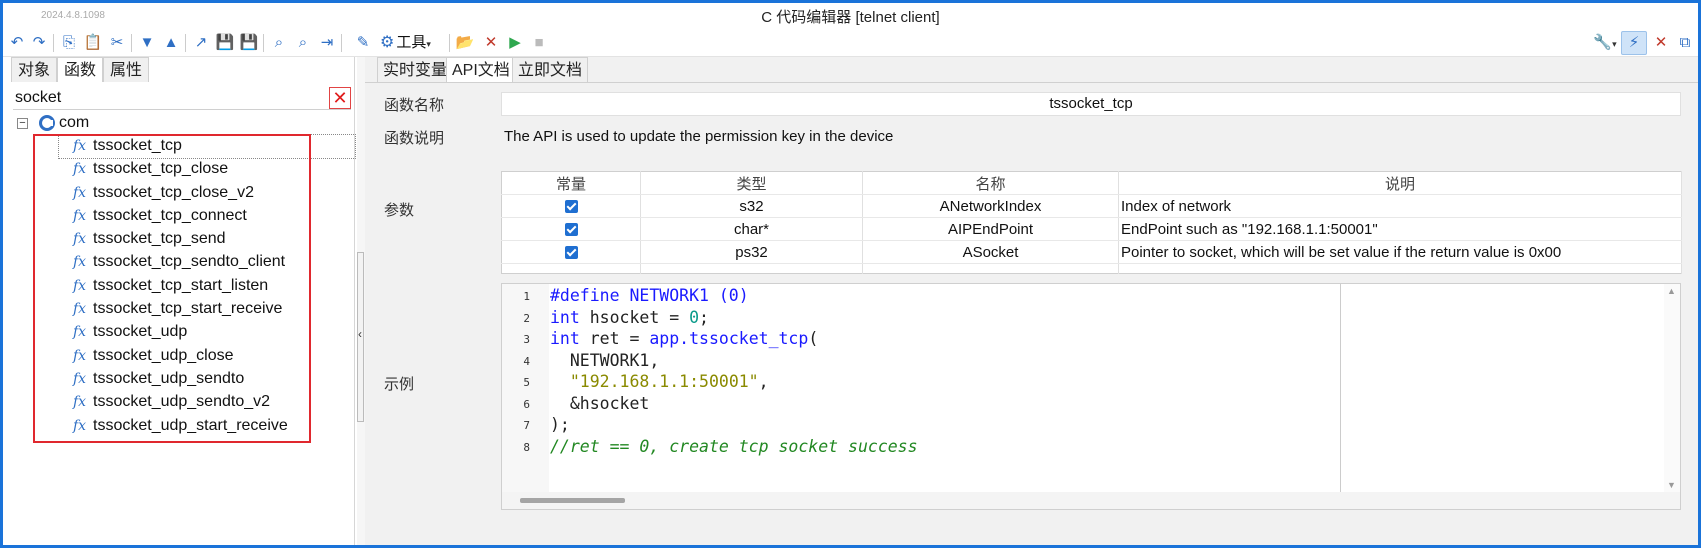 This screenshot has height=548, width=1701. Describe the element at coordinates (850, 17) in the screenshot. I see `window-title: C 代码编辑器 [telnet client]` at that location.